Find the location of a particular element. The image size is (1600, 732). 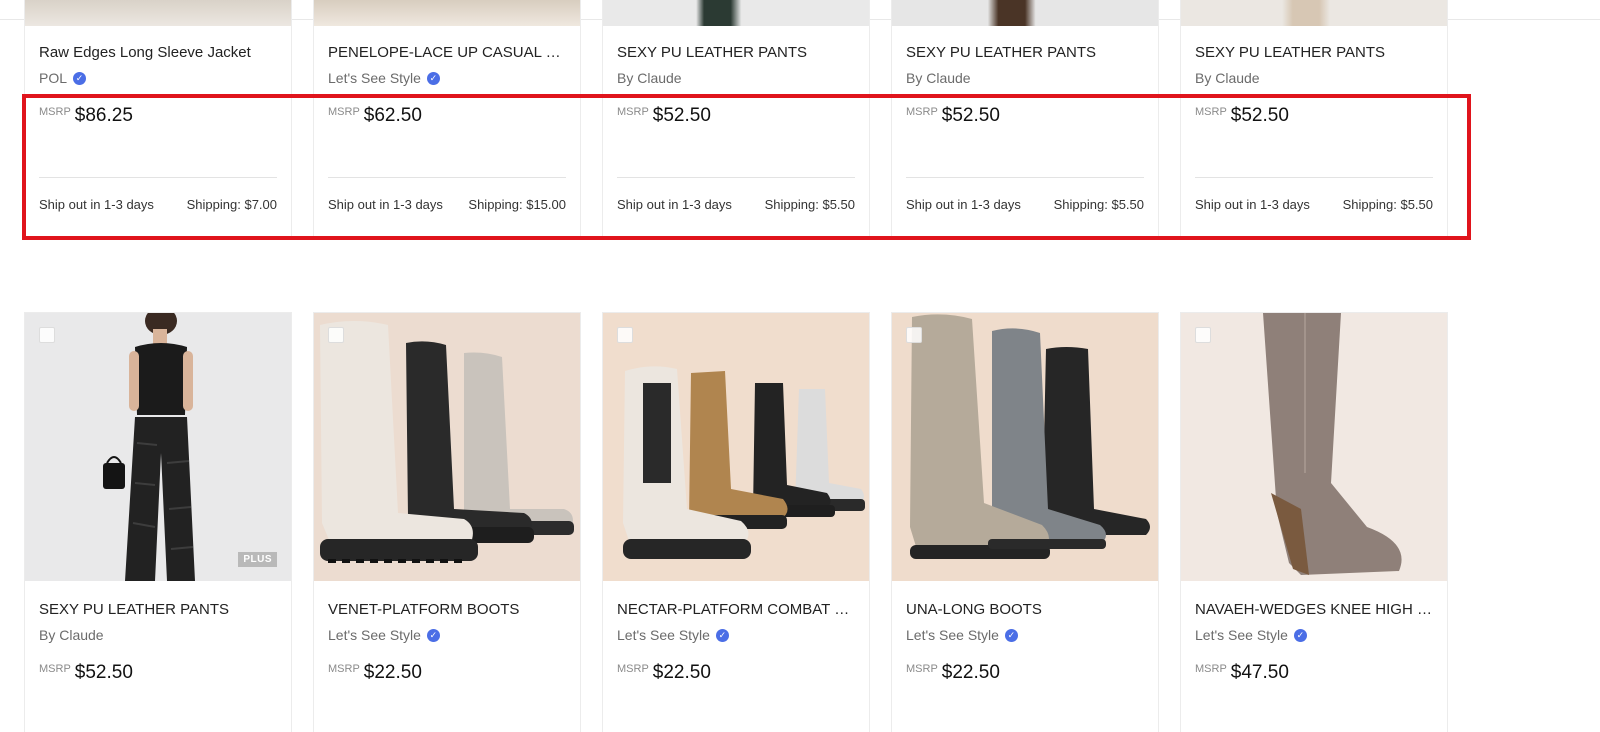

product-title: Raw Edges Long Sleeve Jacket is located at coordinates (158, 53).